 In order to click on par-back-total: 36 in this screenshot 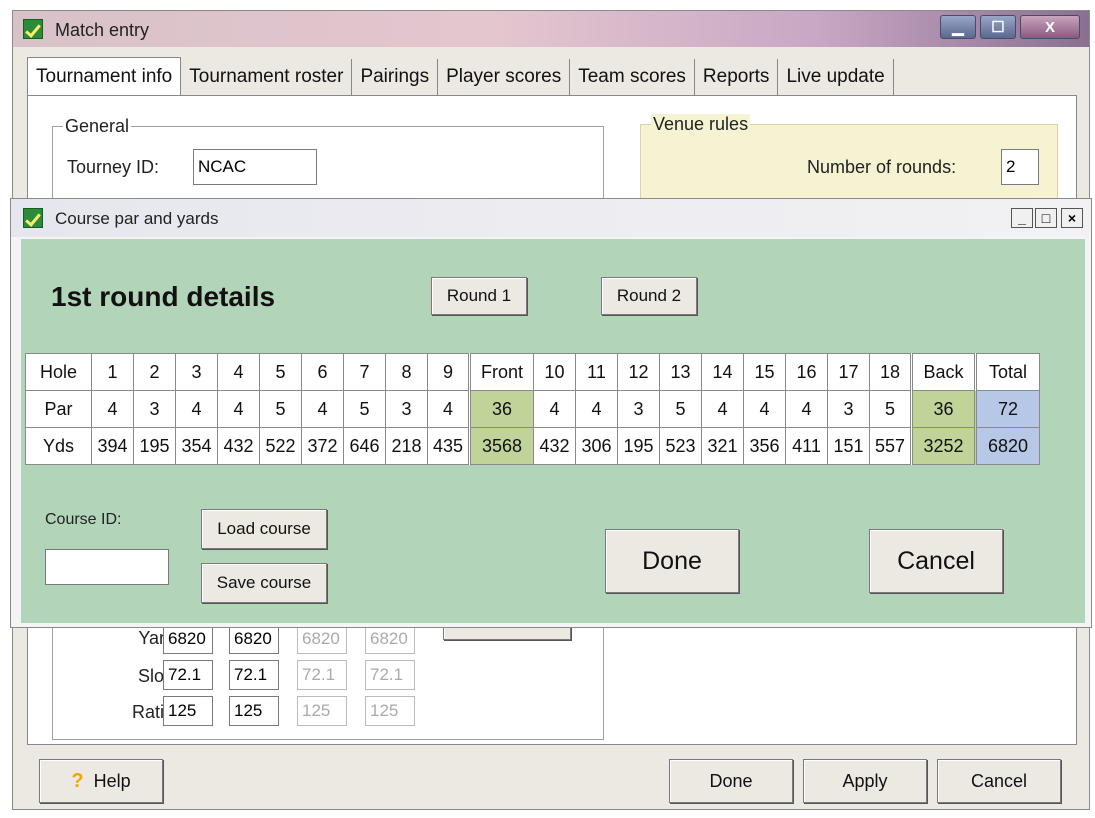, I will do `click(943, 409)`.